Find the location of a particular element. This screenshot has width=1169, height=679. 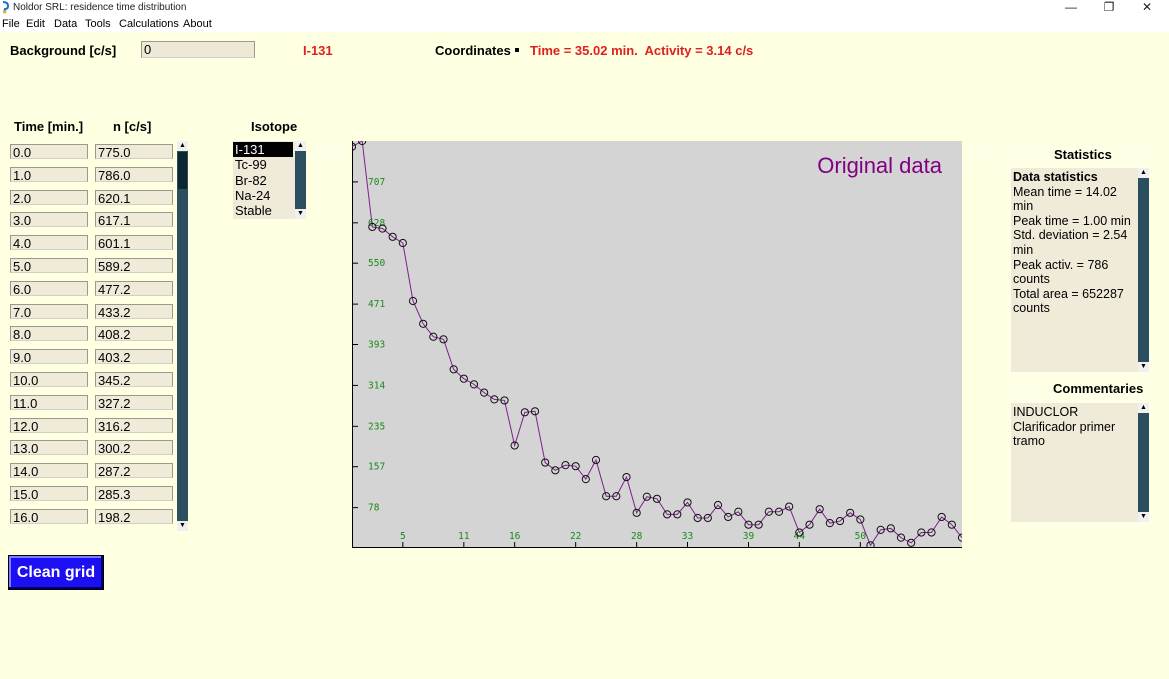

statistics-heading: Data statistics is located at coordinates (1055, 177).